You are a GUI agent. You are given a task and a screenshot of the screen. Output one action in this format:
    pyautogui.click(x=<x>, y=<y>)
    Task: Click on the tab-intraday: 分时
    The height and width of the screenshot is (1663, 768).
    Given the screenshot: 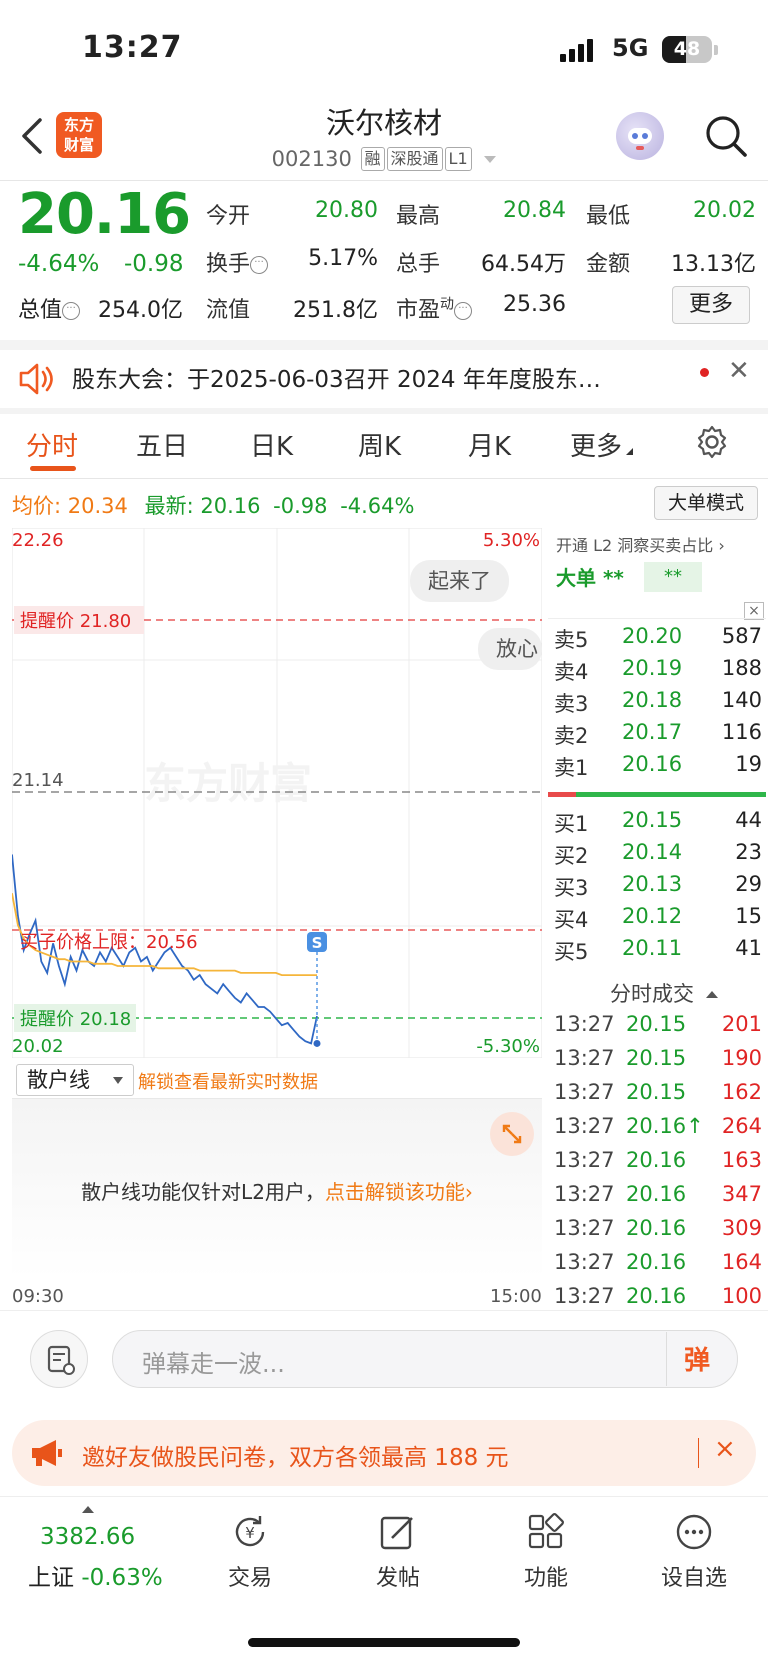 What is the action you would take?
    pyautogui.click(x=52, y=444)
    